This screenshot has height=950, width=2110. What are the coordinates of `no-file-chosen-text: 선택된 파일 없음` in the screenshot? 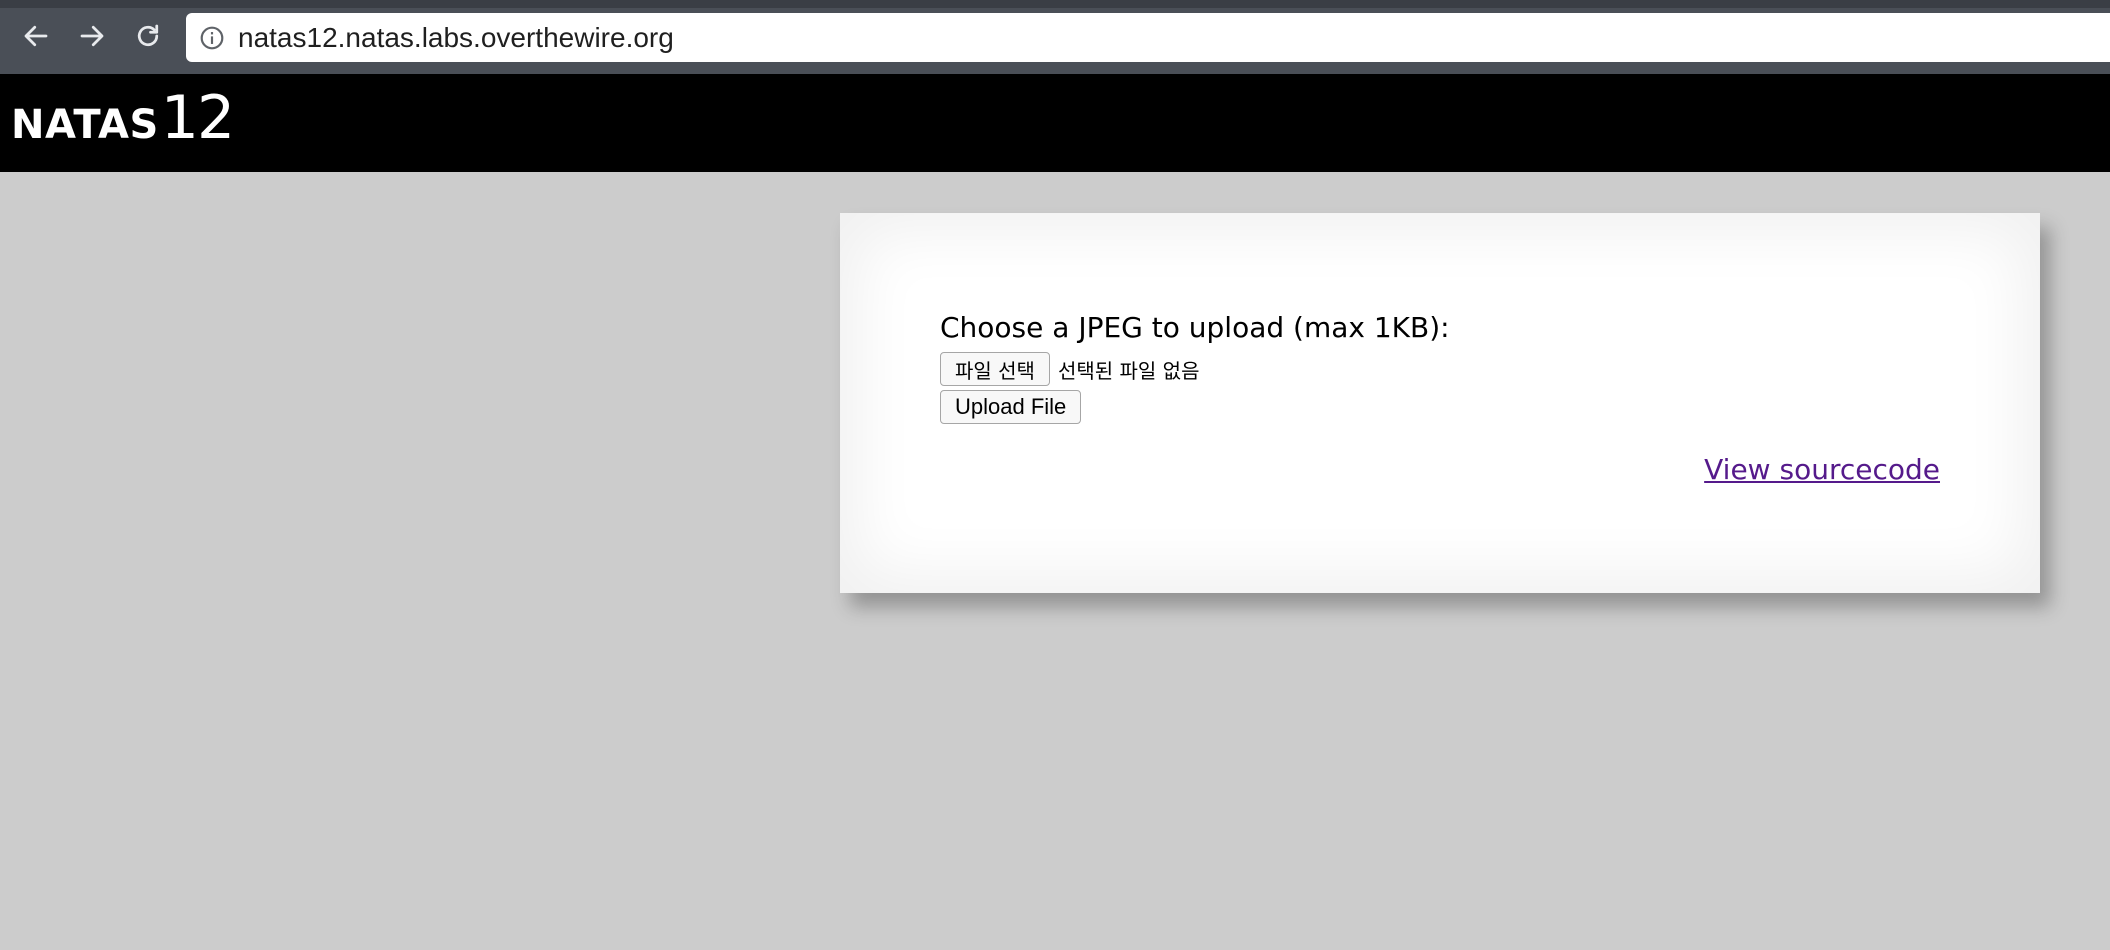 It's located at (1128, 370).